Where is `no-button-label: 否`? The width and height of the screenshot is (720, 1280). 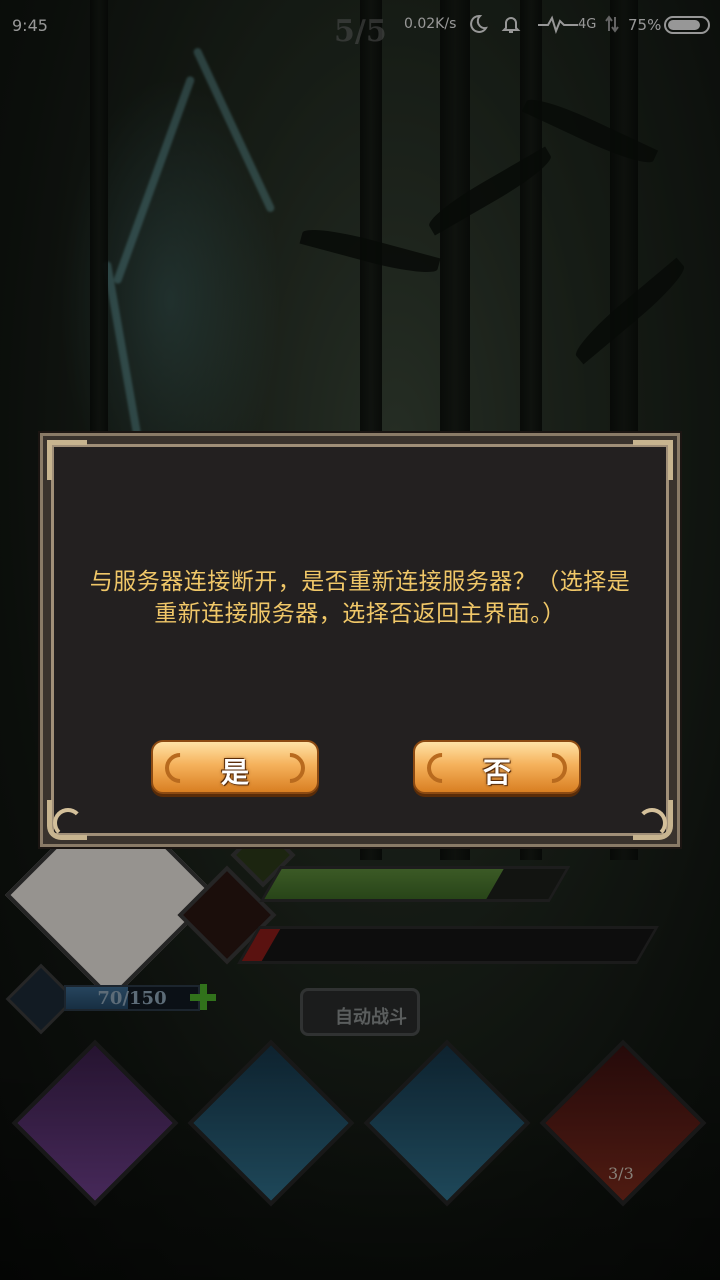 no-button-label: 否 is located at coordinates (496, 772).